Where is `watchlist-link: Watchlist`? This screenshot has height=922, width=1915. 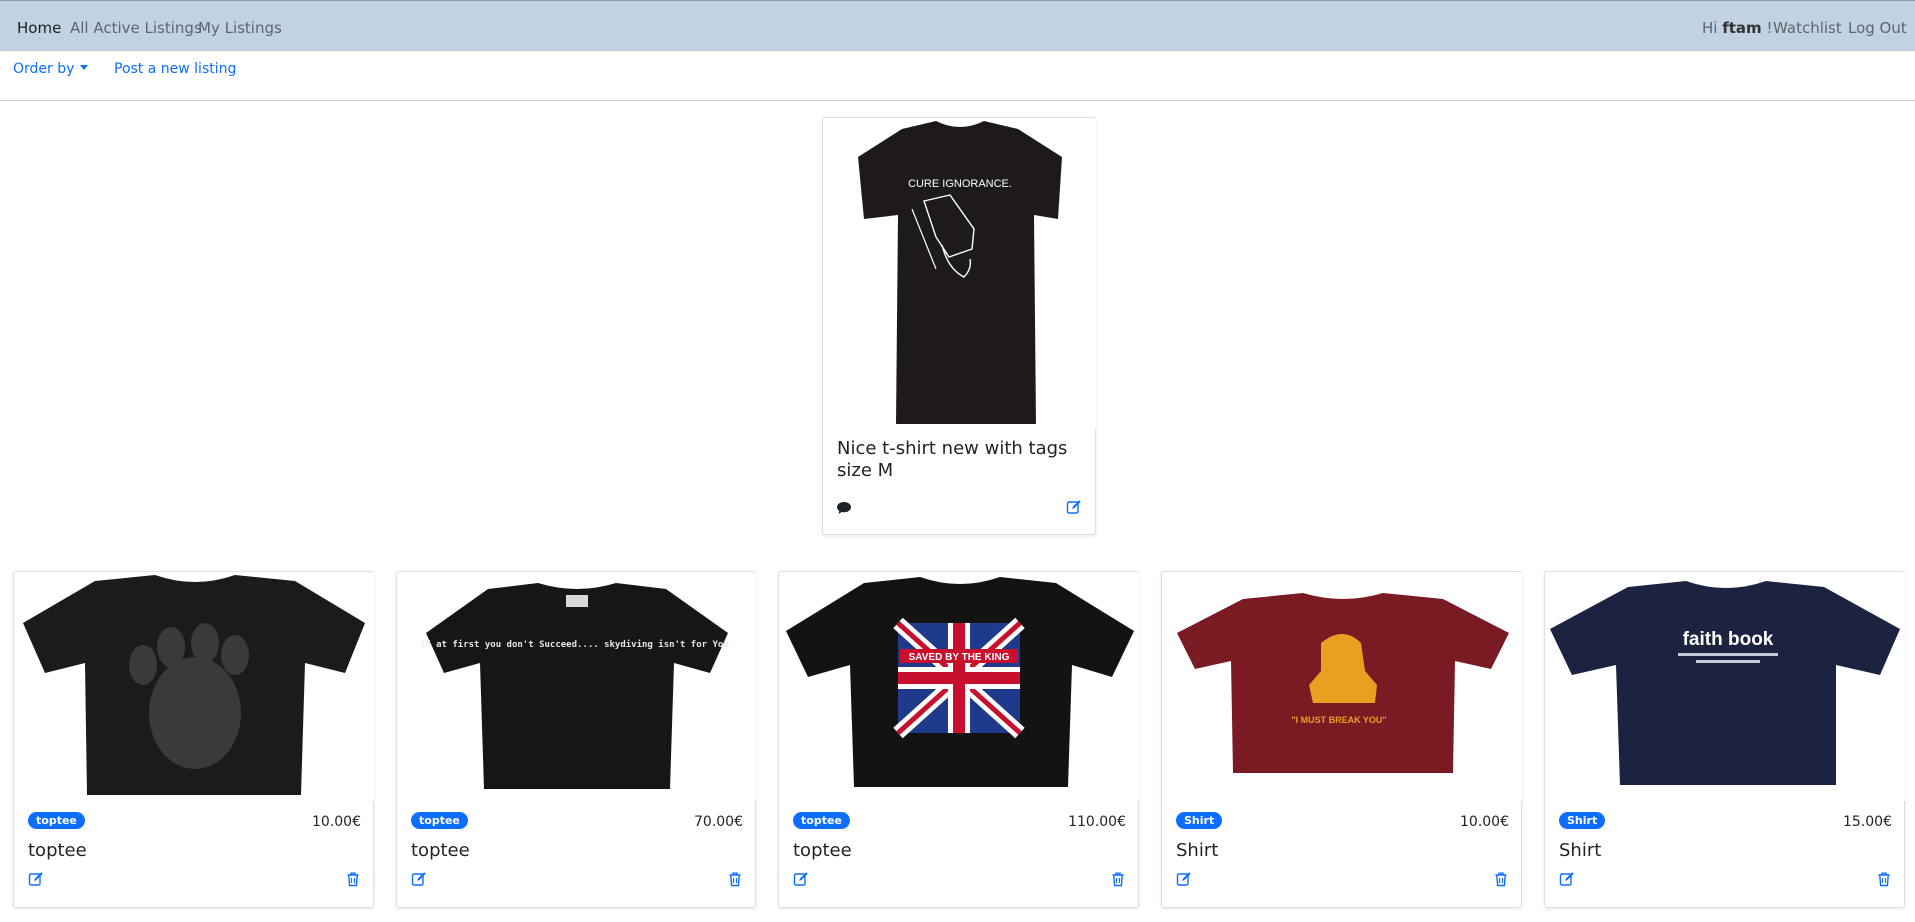 watchlist-link: Watchlist is located at coordinates (1807, 28).